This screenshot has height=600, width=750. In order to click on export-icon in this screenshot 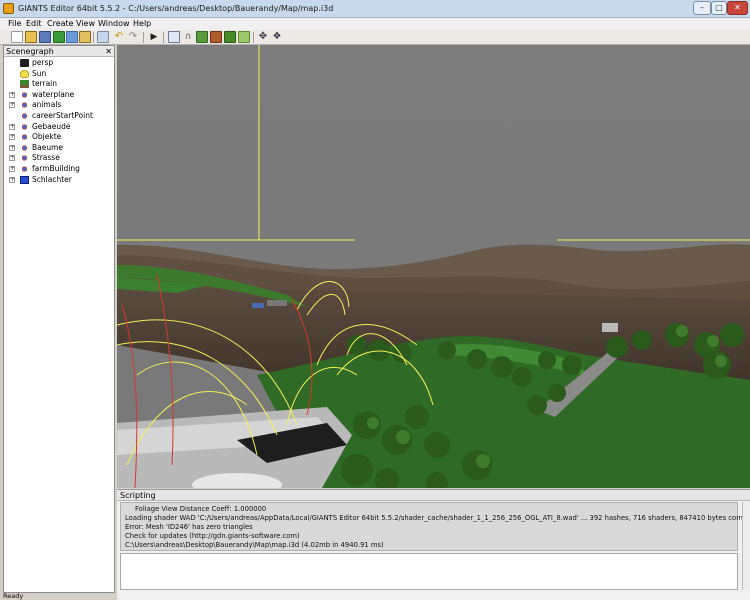, I will do `click(85, 37)`.